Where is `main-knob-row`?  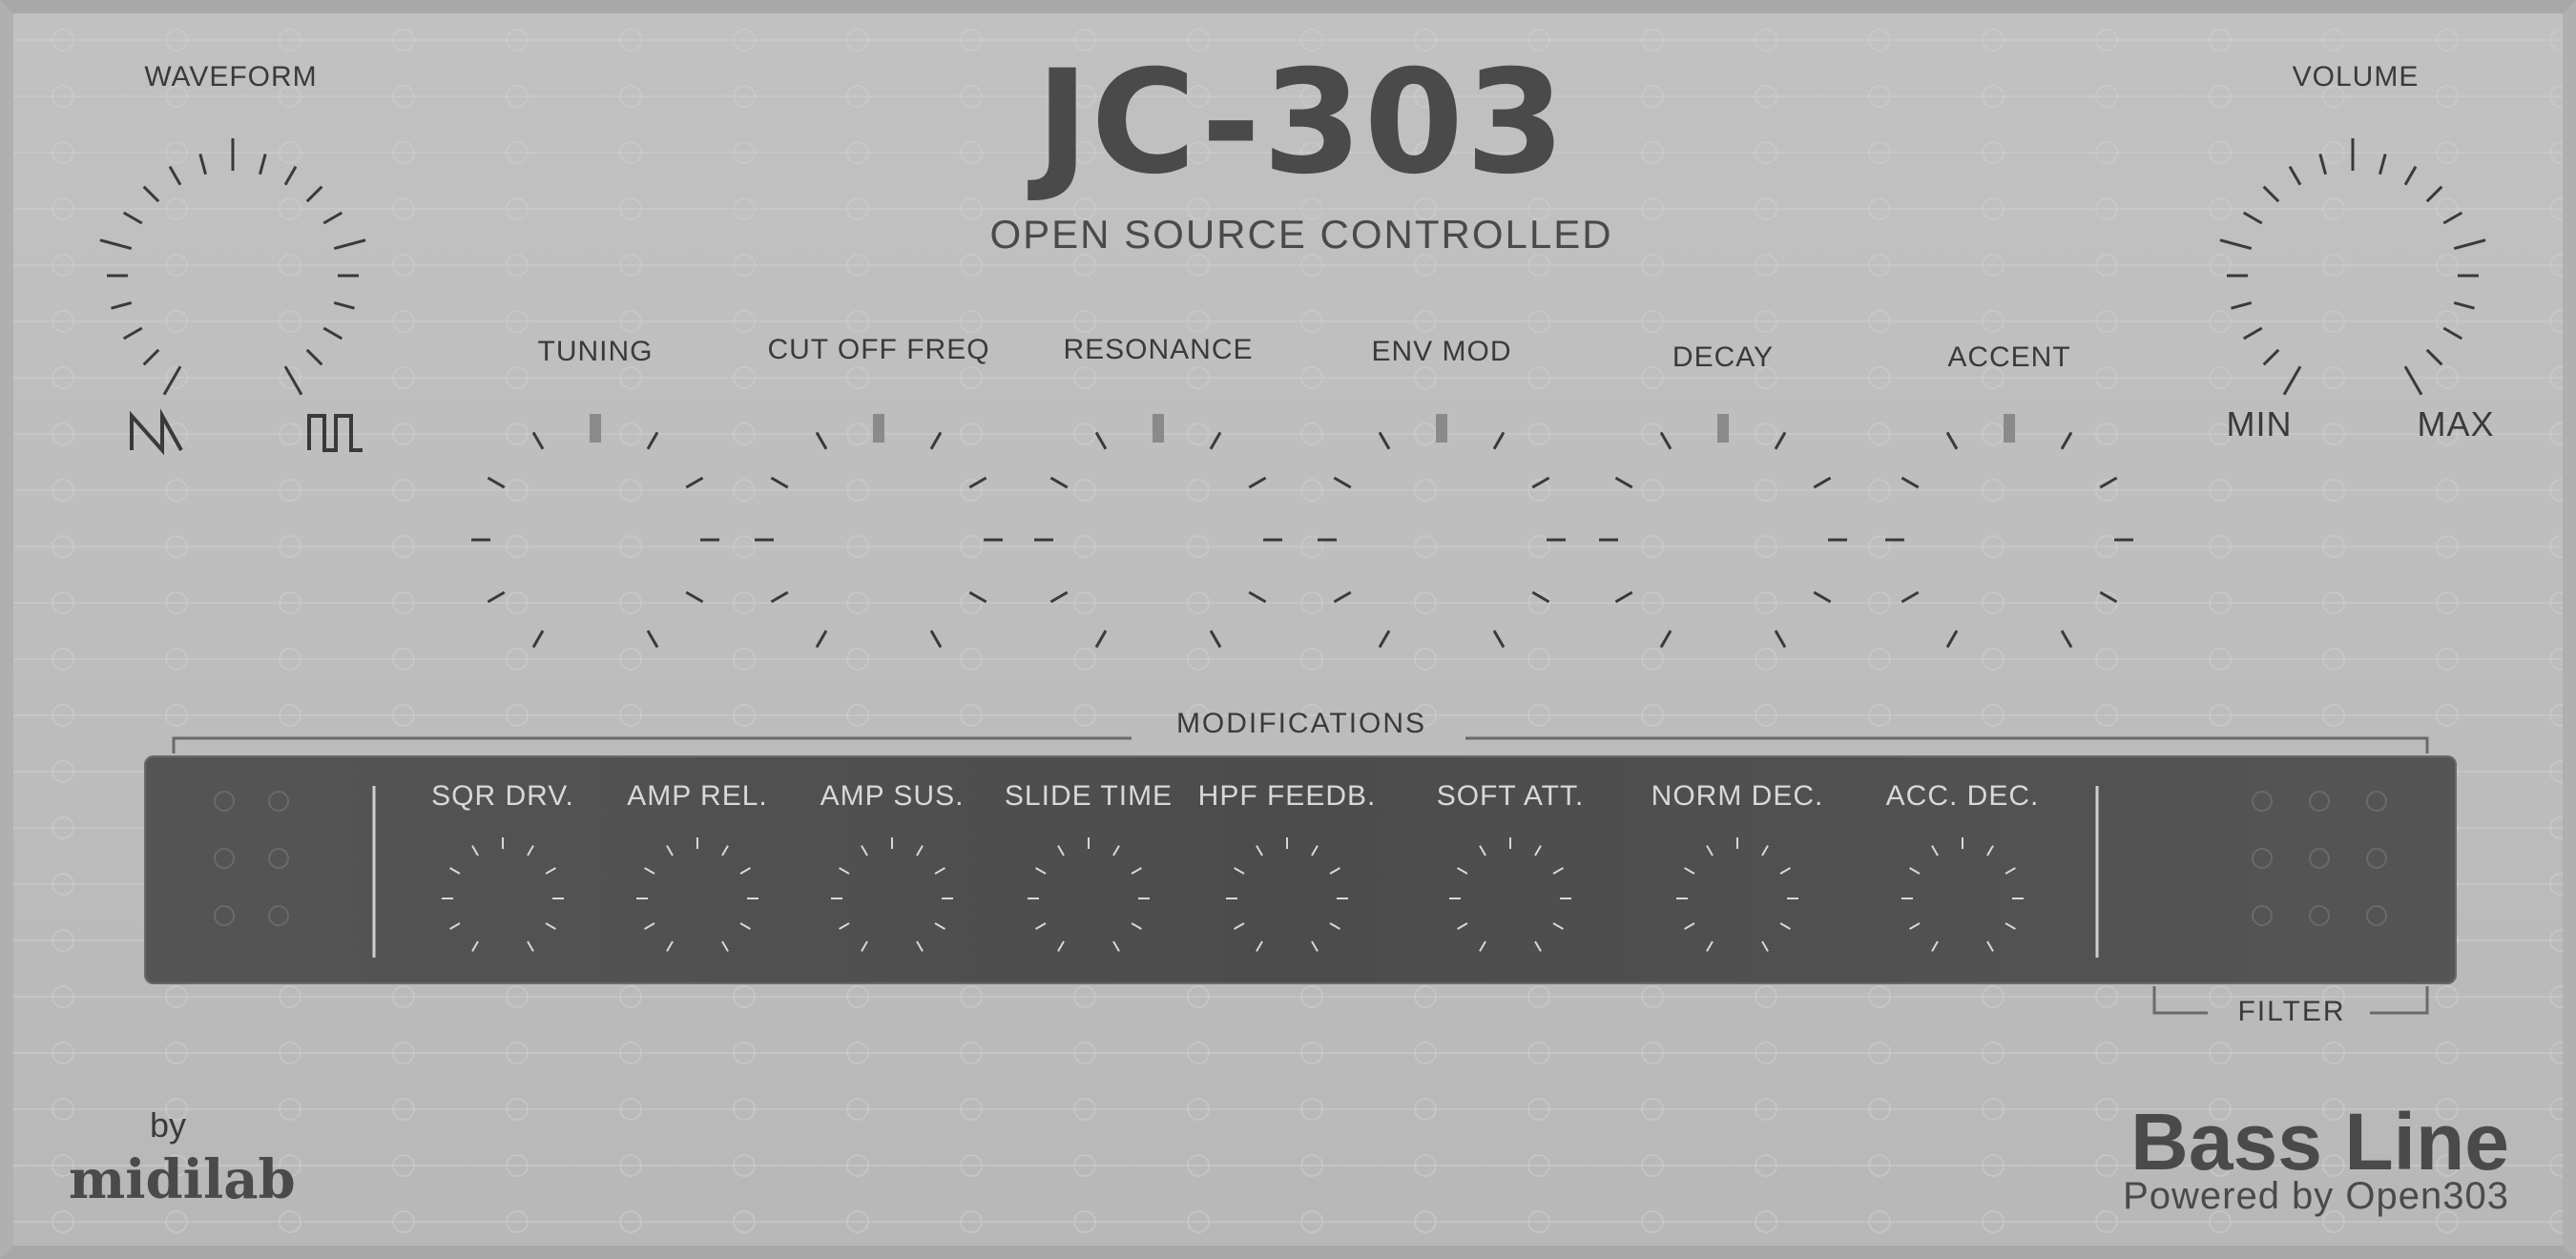
main-knob-row is located at coordinates (1302, 531).